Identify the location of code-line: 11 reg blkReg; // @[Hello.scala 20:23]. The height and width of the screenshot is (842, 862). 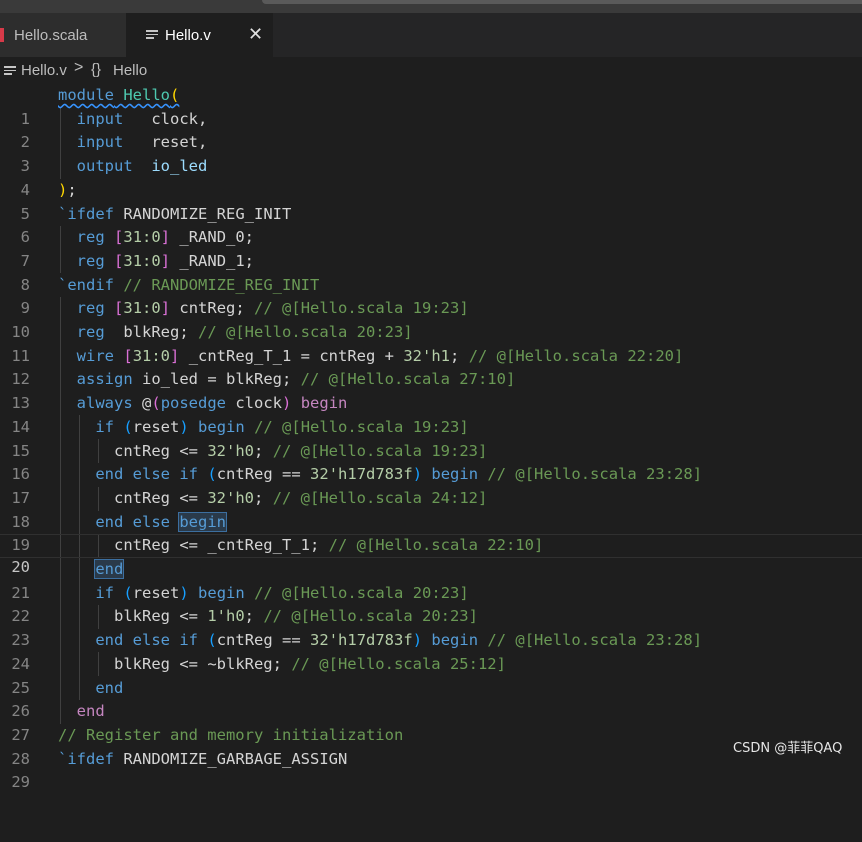
(431, 343).